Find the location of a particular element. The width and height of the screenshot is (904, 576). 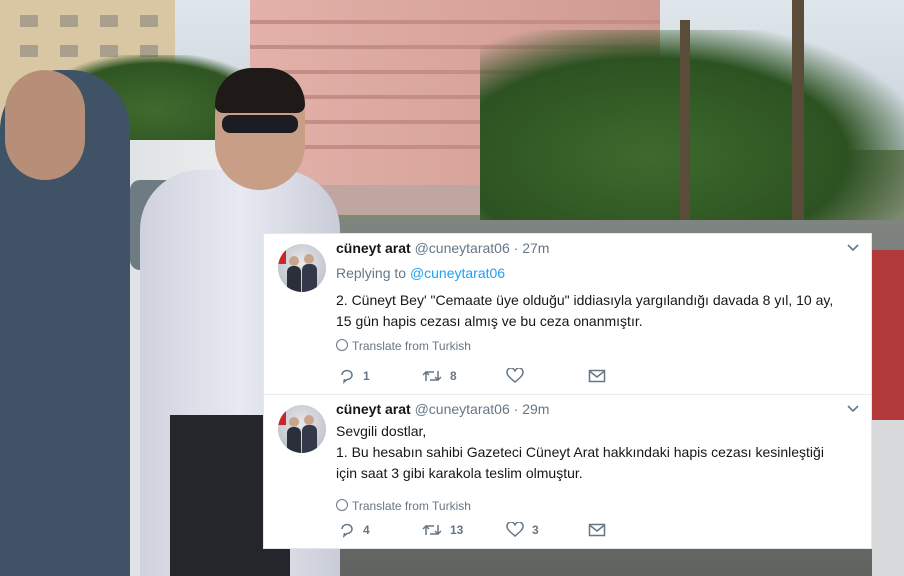

replying-handle-link: @cuneytarat06 is located at coordinates (457, 273).